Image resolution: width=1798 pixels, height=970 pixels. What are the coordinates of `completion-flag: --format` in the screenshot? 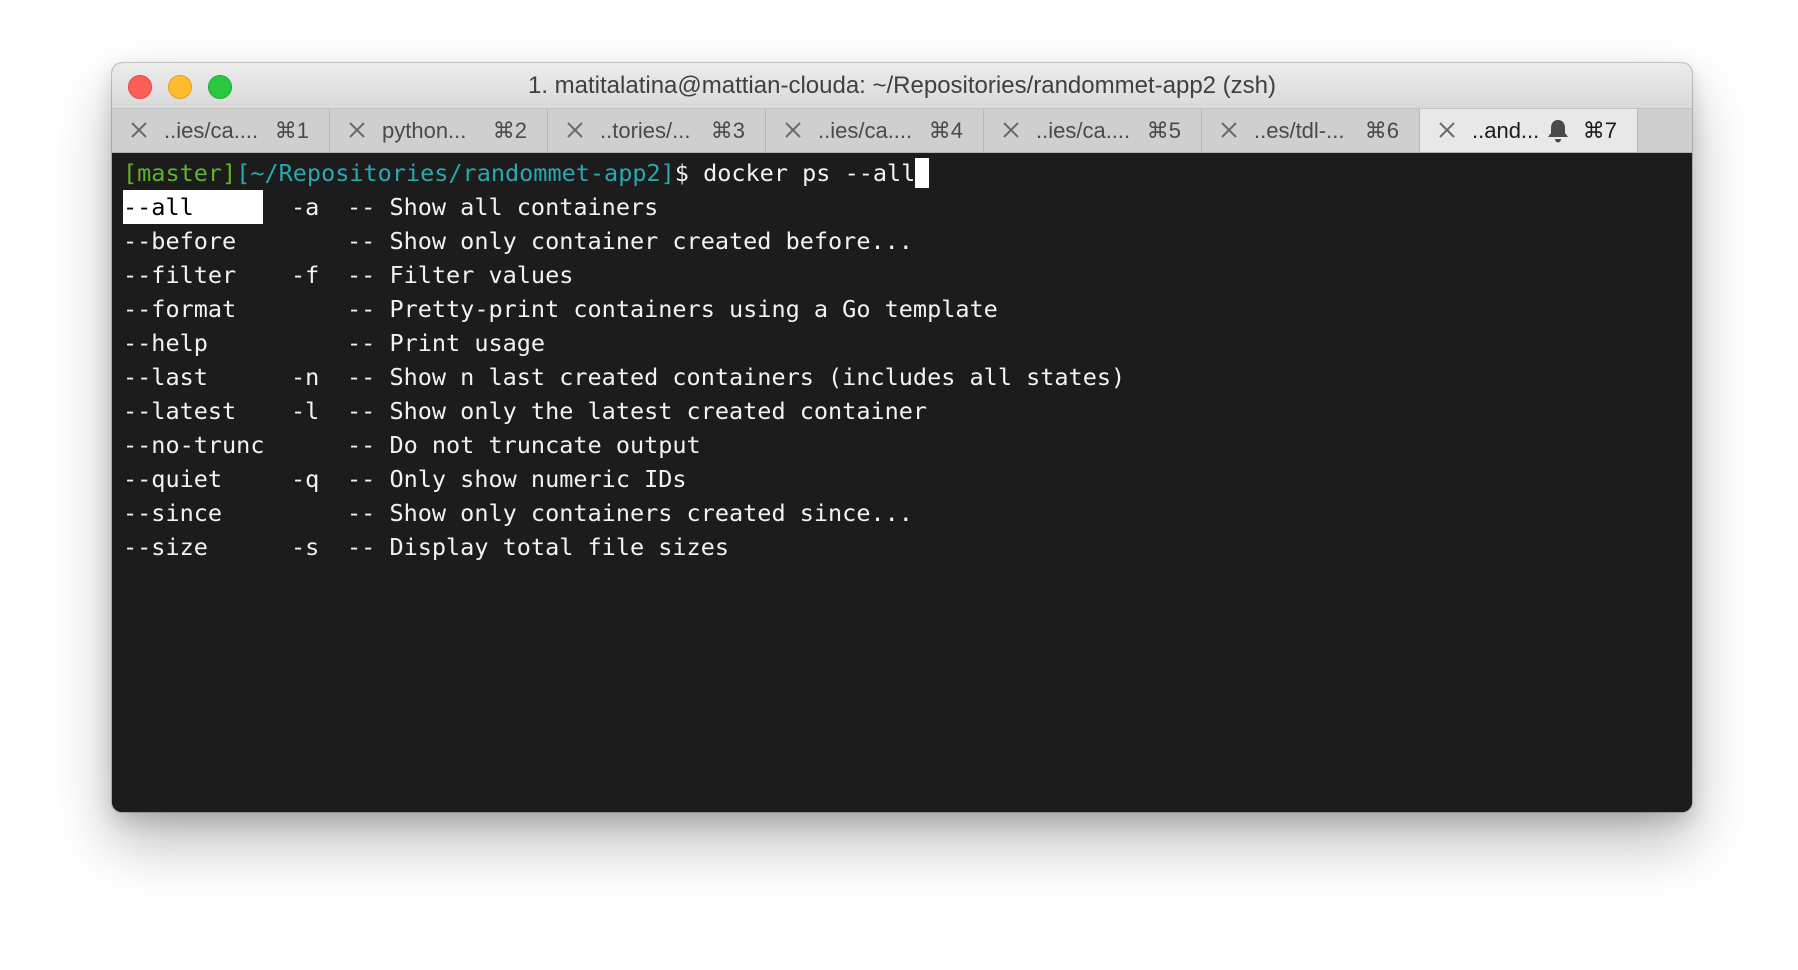 It's located at (207, 309).